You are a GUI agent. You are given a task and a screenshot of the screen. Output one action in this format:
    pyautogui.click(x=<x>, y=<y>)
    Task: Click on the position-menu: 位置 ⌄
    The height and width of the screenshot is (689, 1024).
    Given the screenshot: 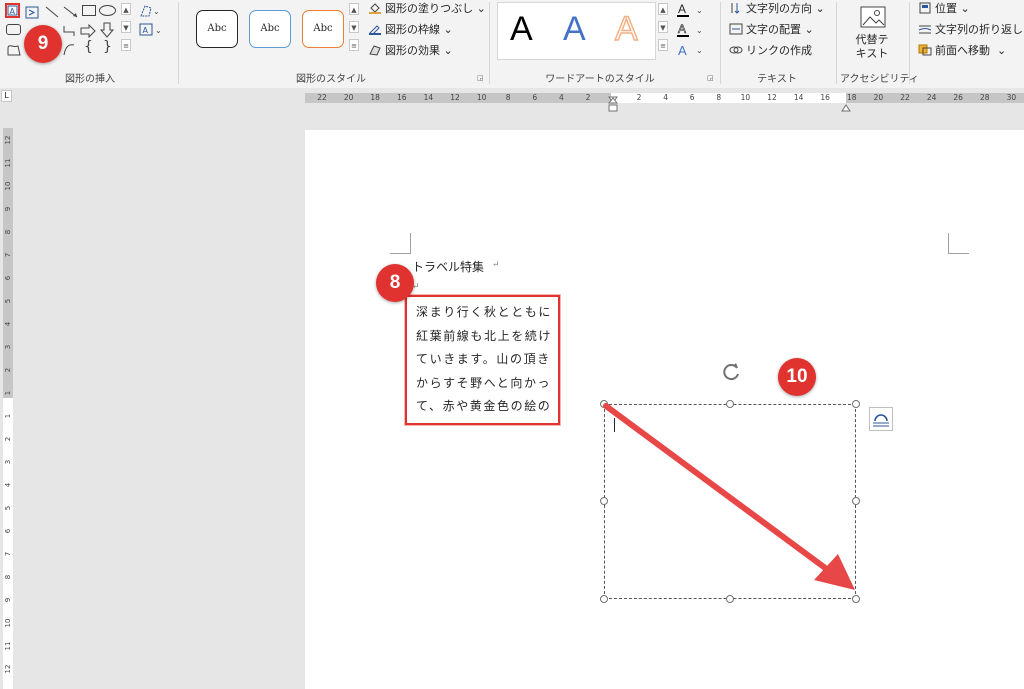 What is the action you would take?
    pyautogui.click(x=944, y=9)
    